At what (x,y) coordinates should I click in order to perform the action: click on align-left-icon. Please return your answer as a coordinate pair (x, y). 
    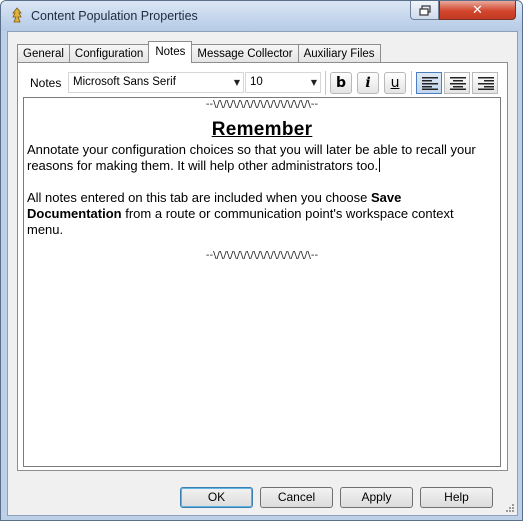
    Looking at the image, I should click on (430, 83).